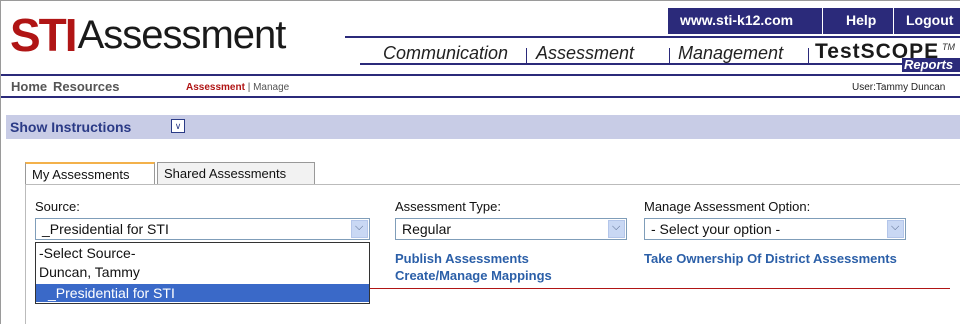  I want to click on source-select: _Presidential for STI ⌵, so click(202, 229).